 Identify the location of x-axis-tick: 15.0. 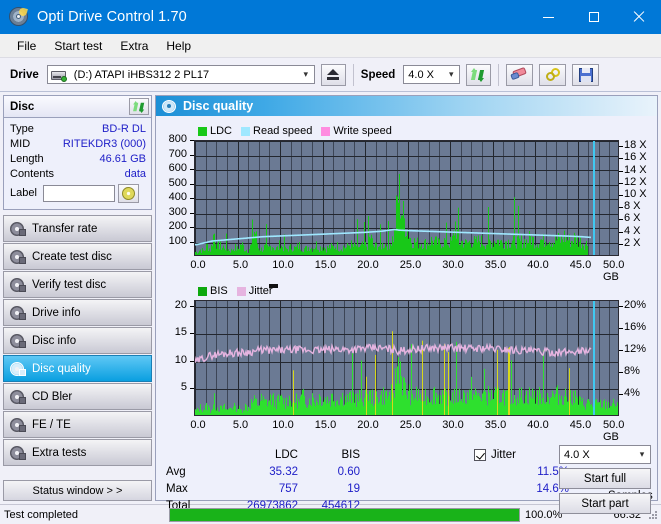
(325, 425).